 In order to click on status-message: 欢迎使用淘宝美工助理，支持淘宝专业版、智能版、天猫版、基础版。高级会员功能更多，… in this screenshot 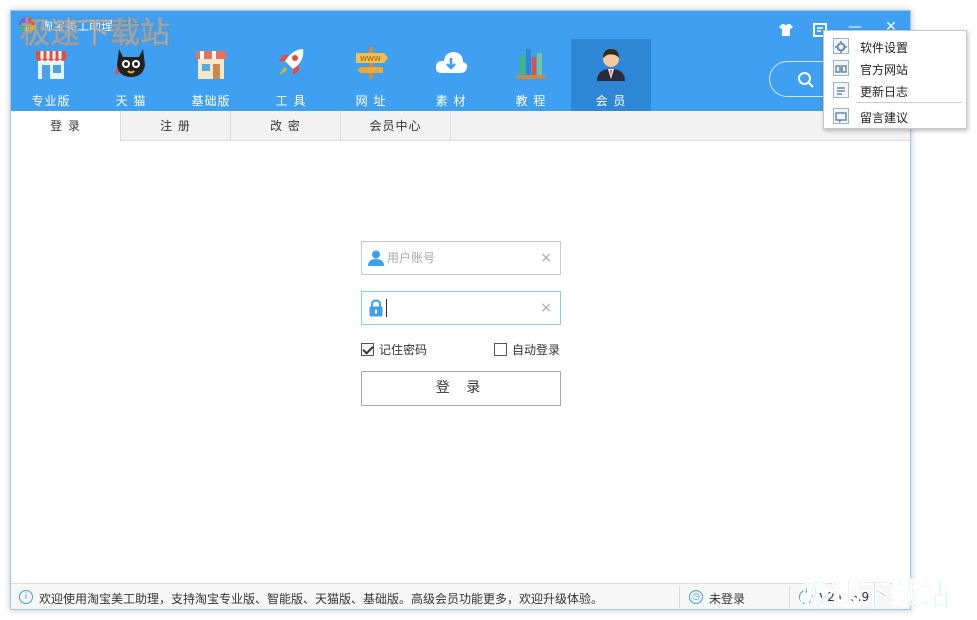, I will do `click(321, 599)`.